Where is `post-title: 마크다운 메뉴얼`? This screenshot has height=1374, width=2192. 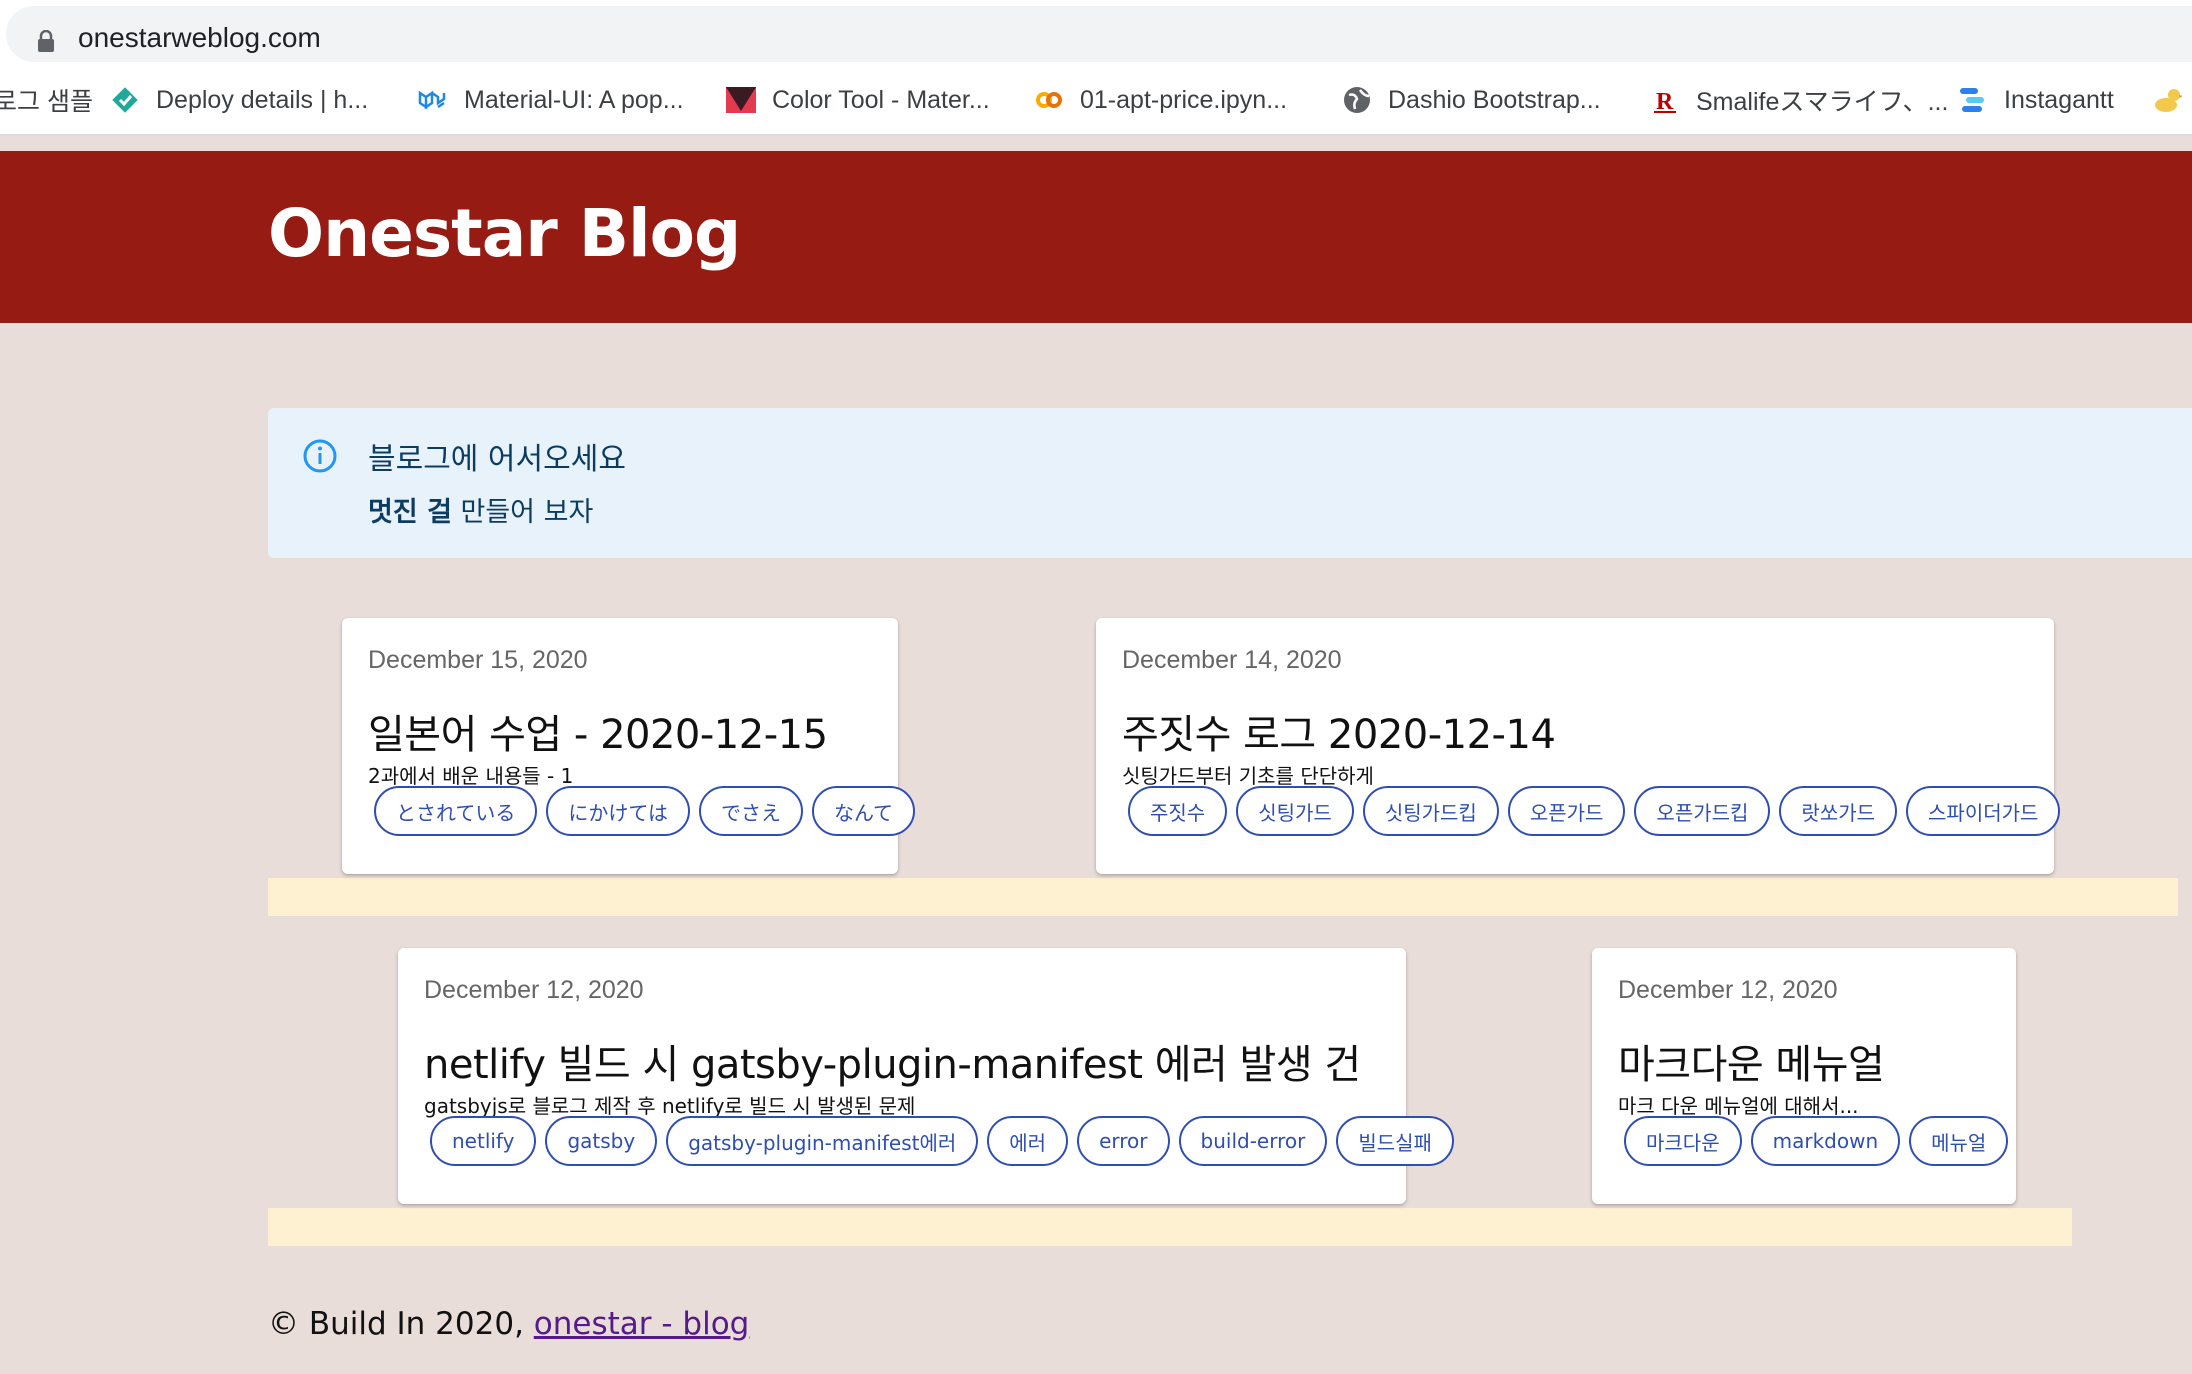 post-title: 마크다운 메뉴얼 is located at coordinates (1751, 1061).